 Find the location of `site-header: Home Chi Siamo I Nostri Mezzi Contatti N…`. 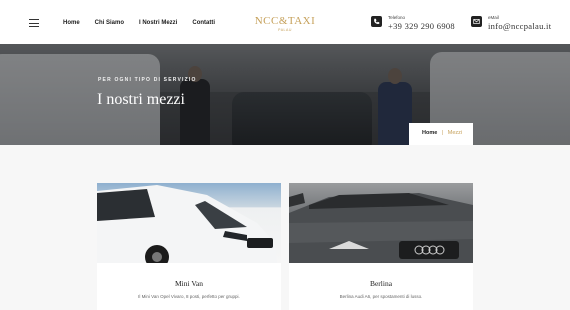

site-header: Home Chi Siamo I Nostri Mezzi Contatti N… is located at coordinates (285, 22).